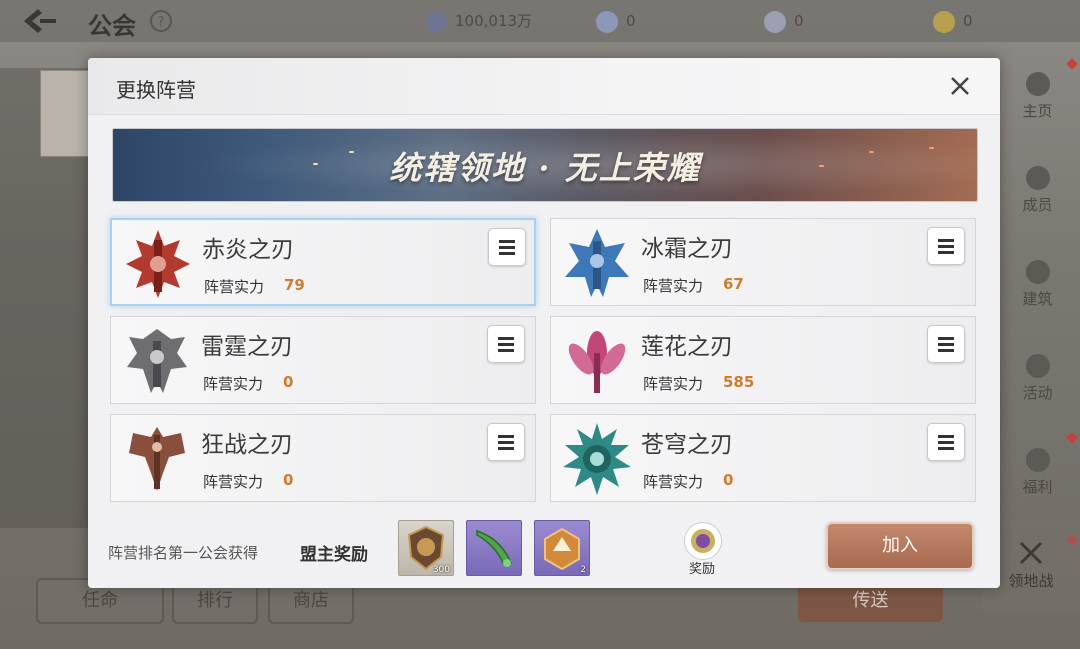 This screenshot has height=649, width=1080. What do you see at coordinates (1037, 272) in the screenshot?
I see `building-icon` at bounding box center [1037, 272].